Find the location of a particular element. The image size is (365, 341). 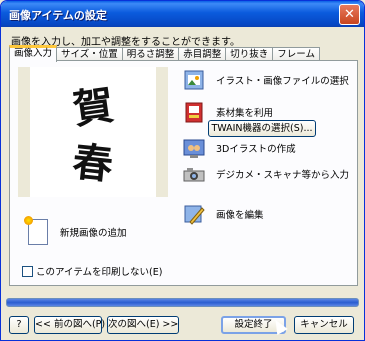

camera-scanner-input-action: デジカメ・スキャナ等から入力 is located at coordinates (265, 174).